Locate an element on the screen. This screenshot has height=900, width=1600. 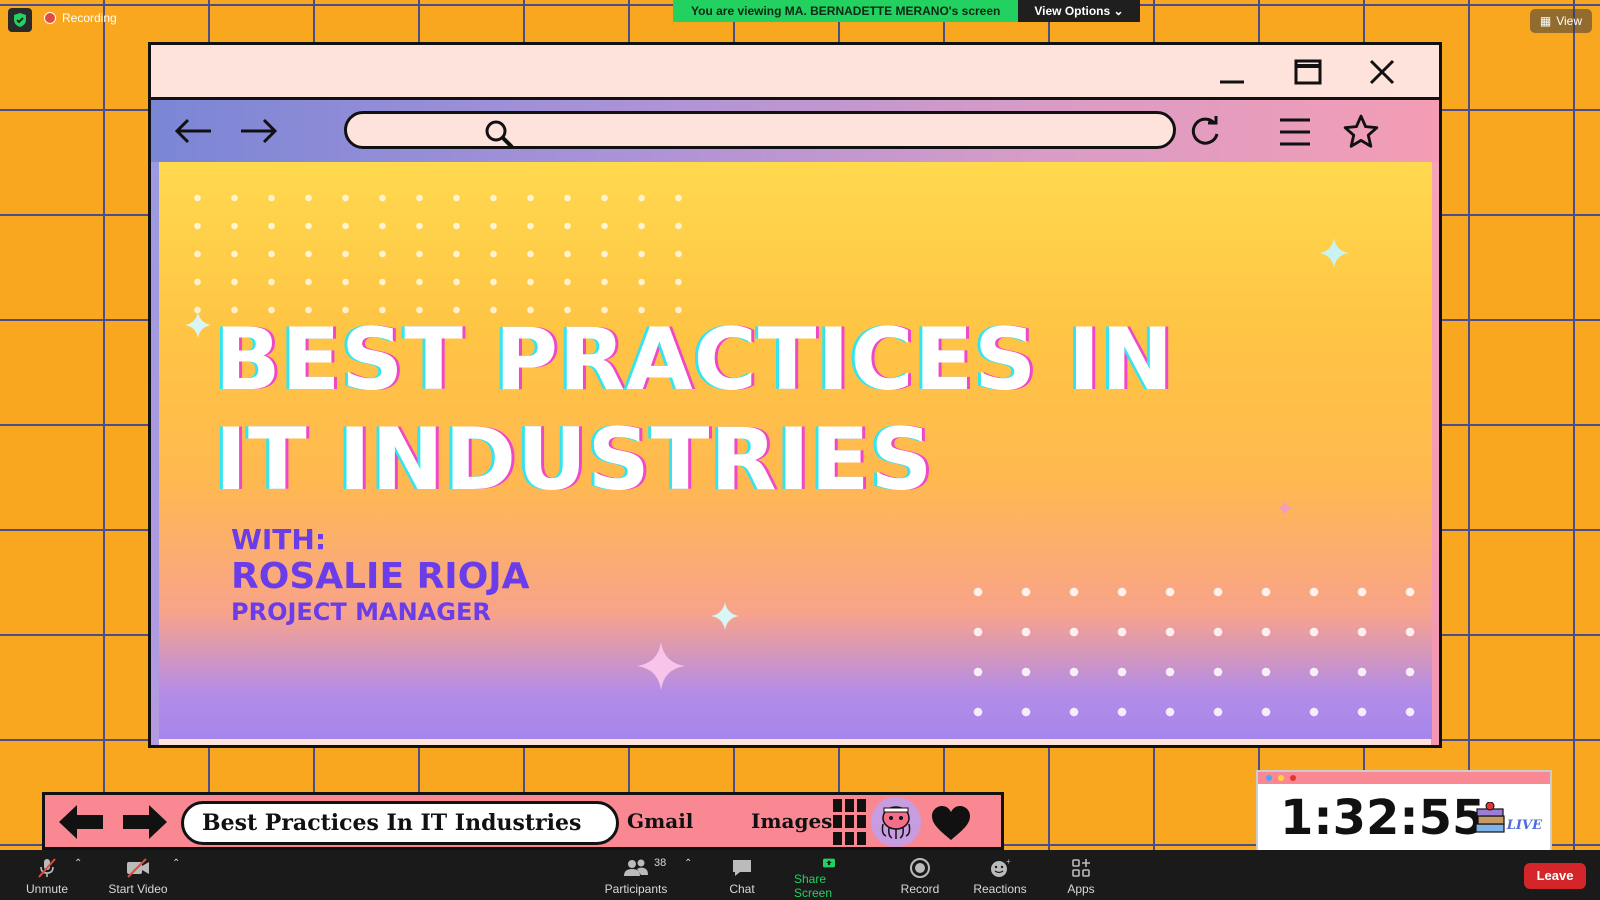
countdown-timer-widget: 1:32:55 LIVE is located at coordinates (1404, 811).